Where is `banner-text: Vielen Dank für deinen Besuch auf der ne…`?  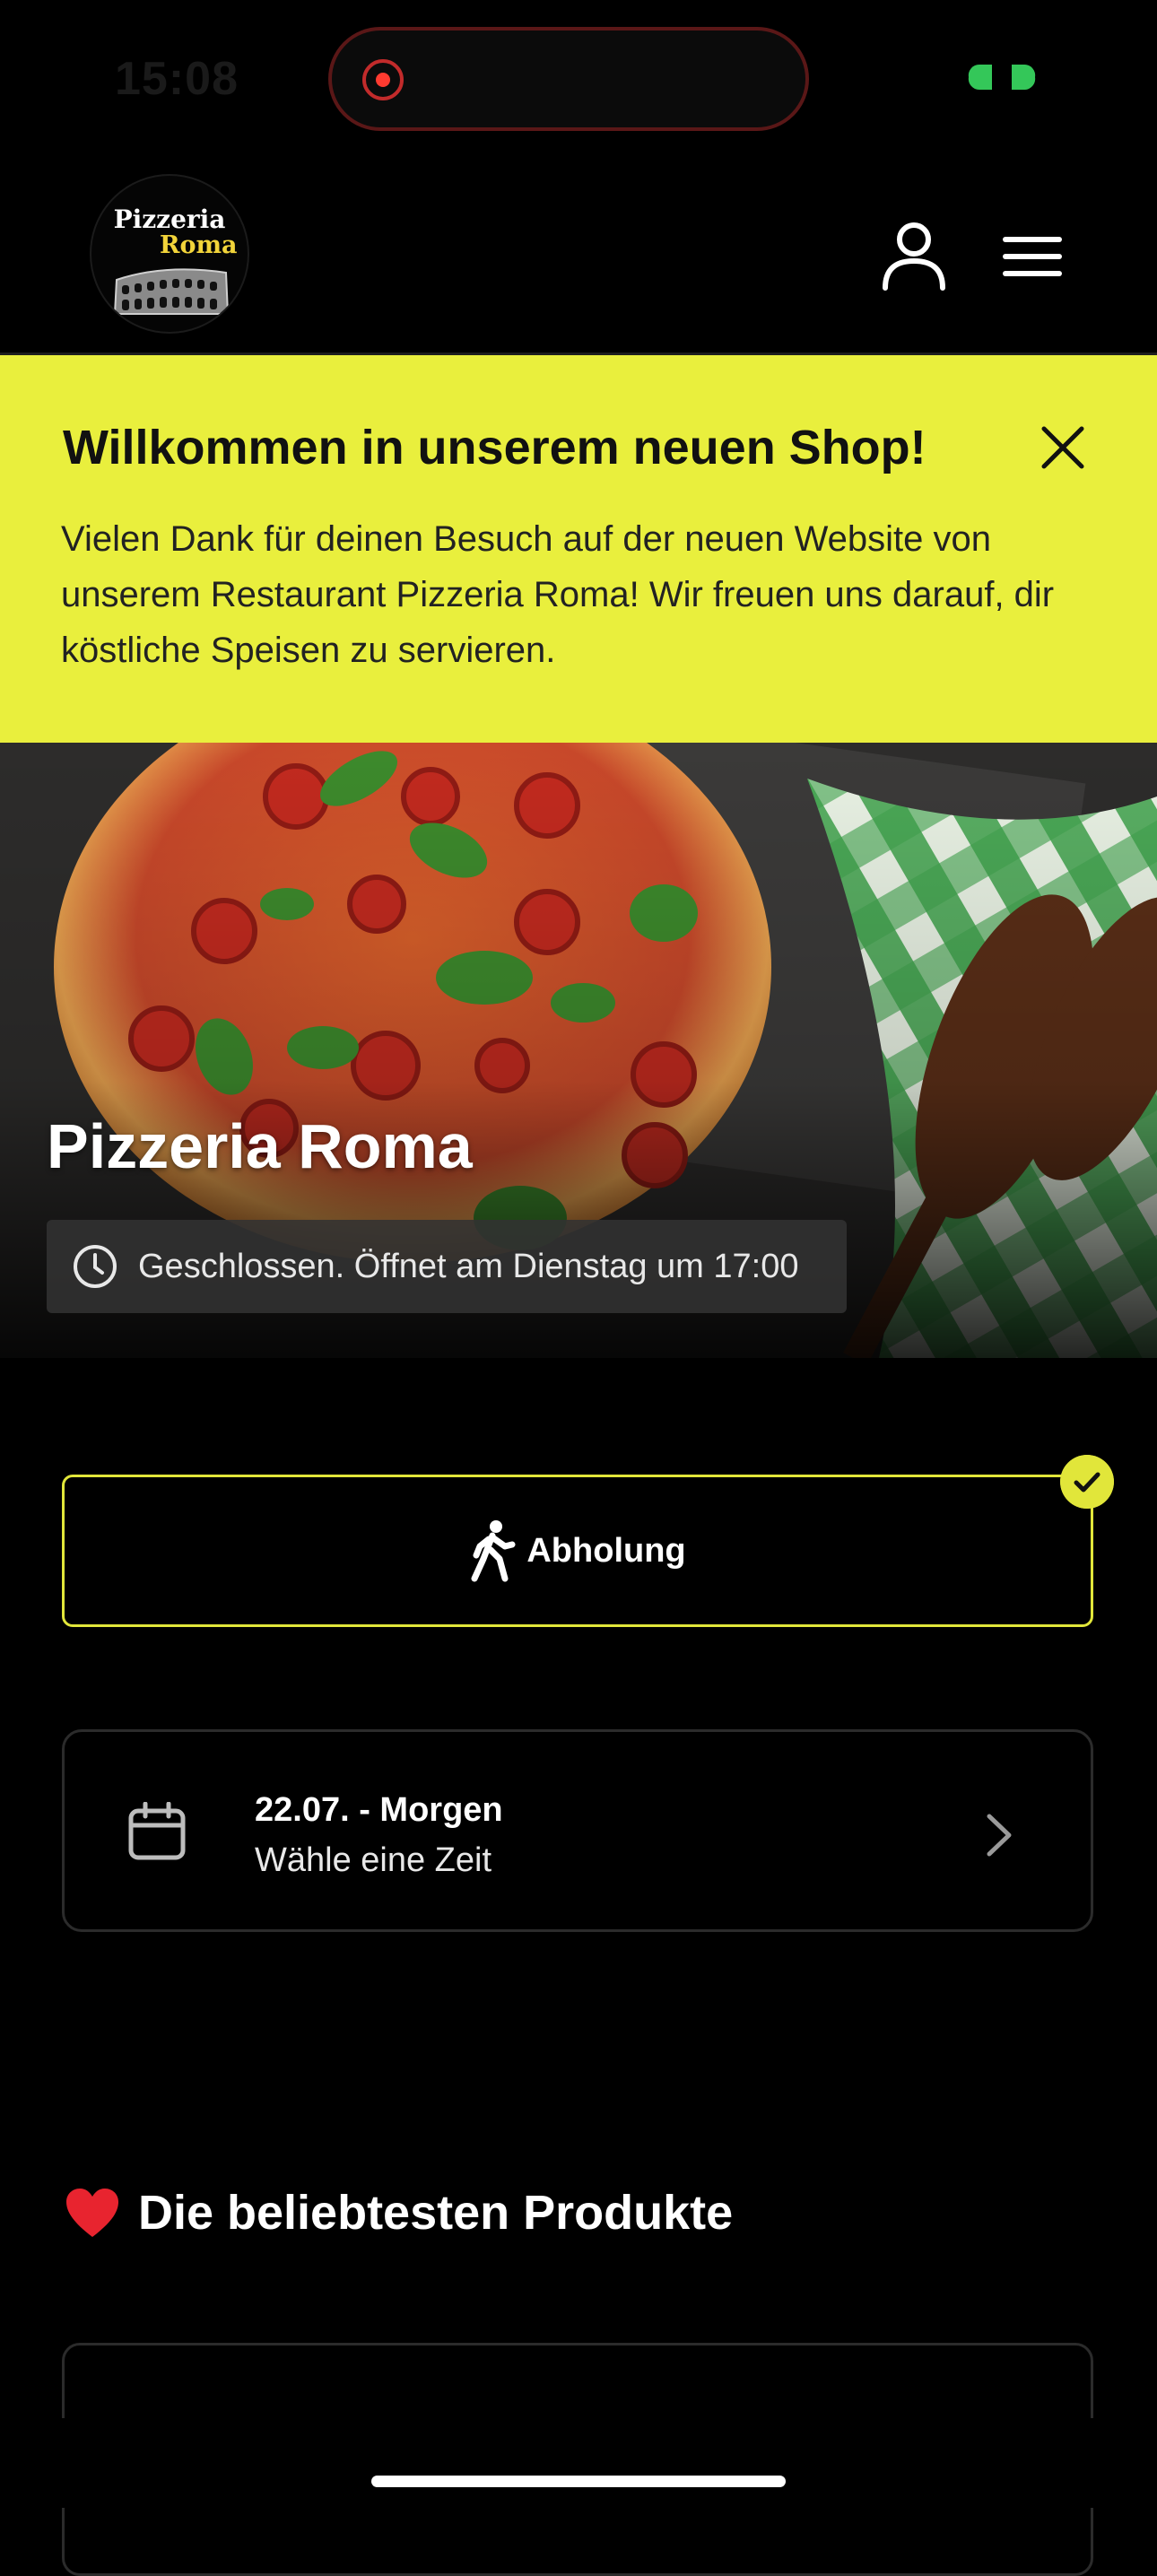 banner-text: Vielen Dank für deinen Besuch auf der ne… is located at coordinates (558, 594).